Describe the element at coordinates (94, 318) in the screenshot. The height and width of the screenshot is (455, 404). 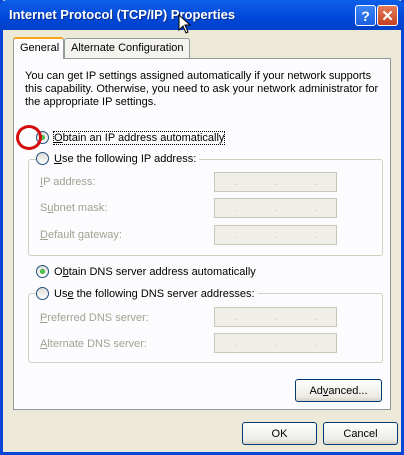
I see `preferred-dns-label: Preferred DNS server:` at that location.